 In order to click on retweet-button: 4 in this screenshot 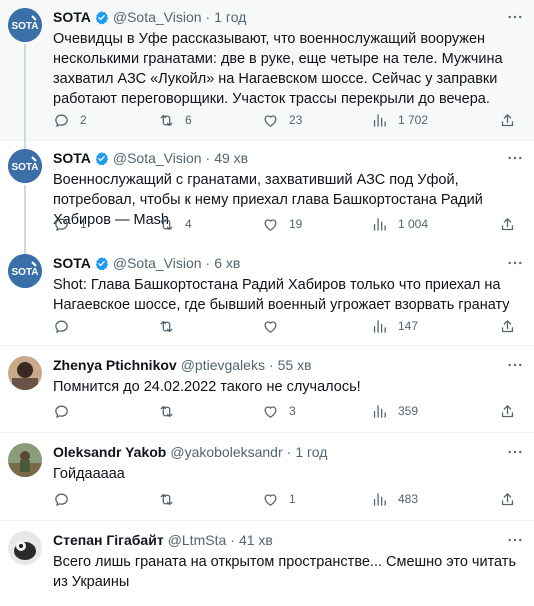, I will do `click(175, 224)`.